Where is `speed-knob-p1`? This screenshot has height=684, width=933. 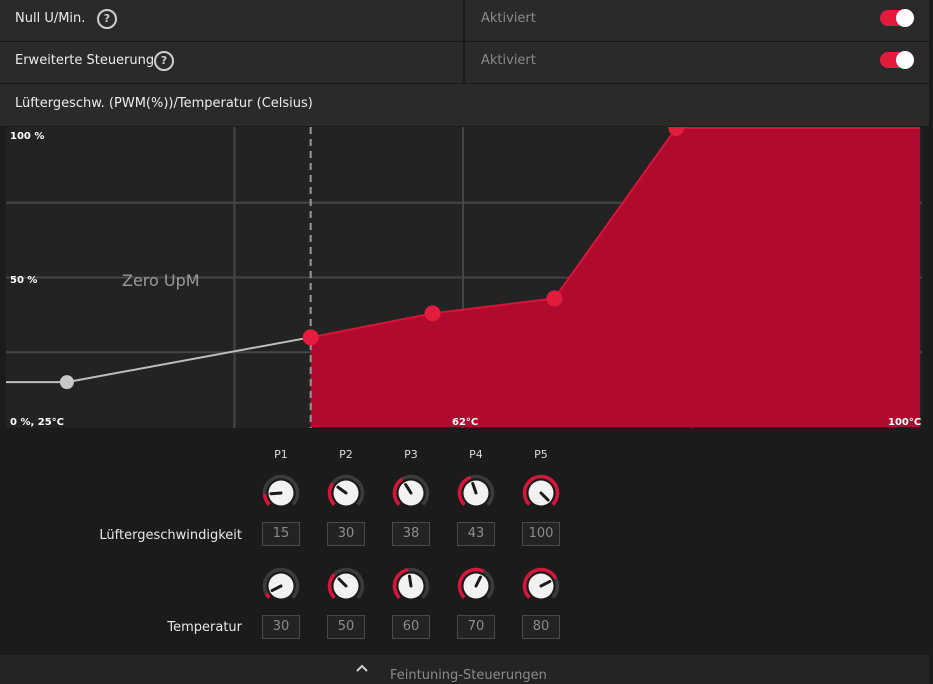 speed-knob-p1 is located at coordinates (281, 493).